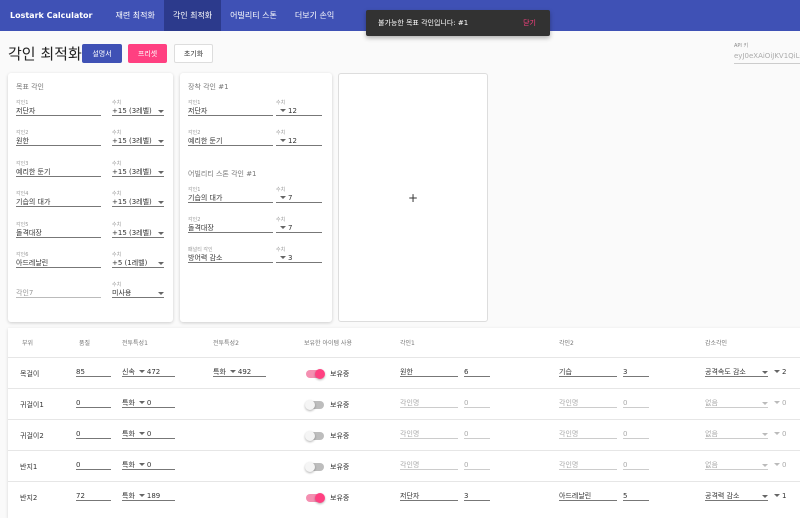  What do you see at coordinates (29, 467) in the screenshot?
I see `part-label: 반지1` at bounding box center [29, 467].